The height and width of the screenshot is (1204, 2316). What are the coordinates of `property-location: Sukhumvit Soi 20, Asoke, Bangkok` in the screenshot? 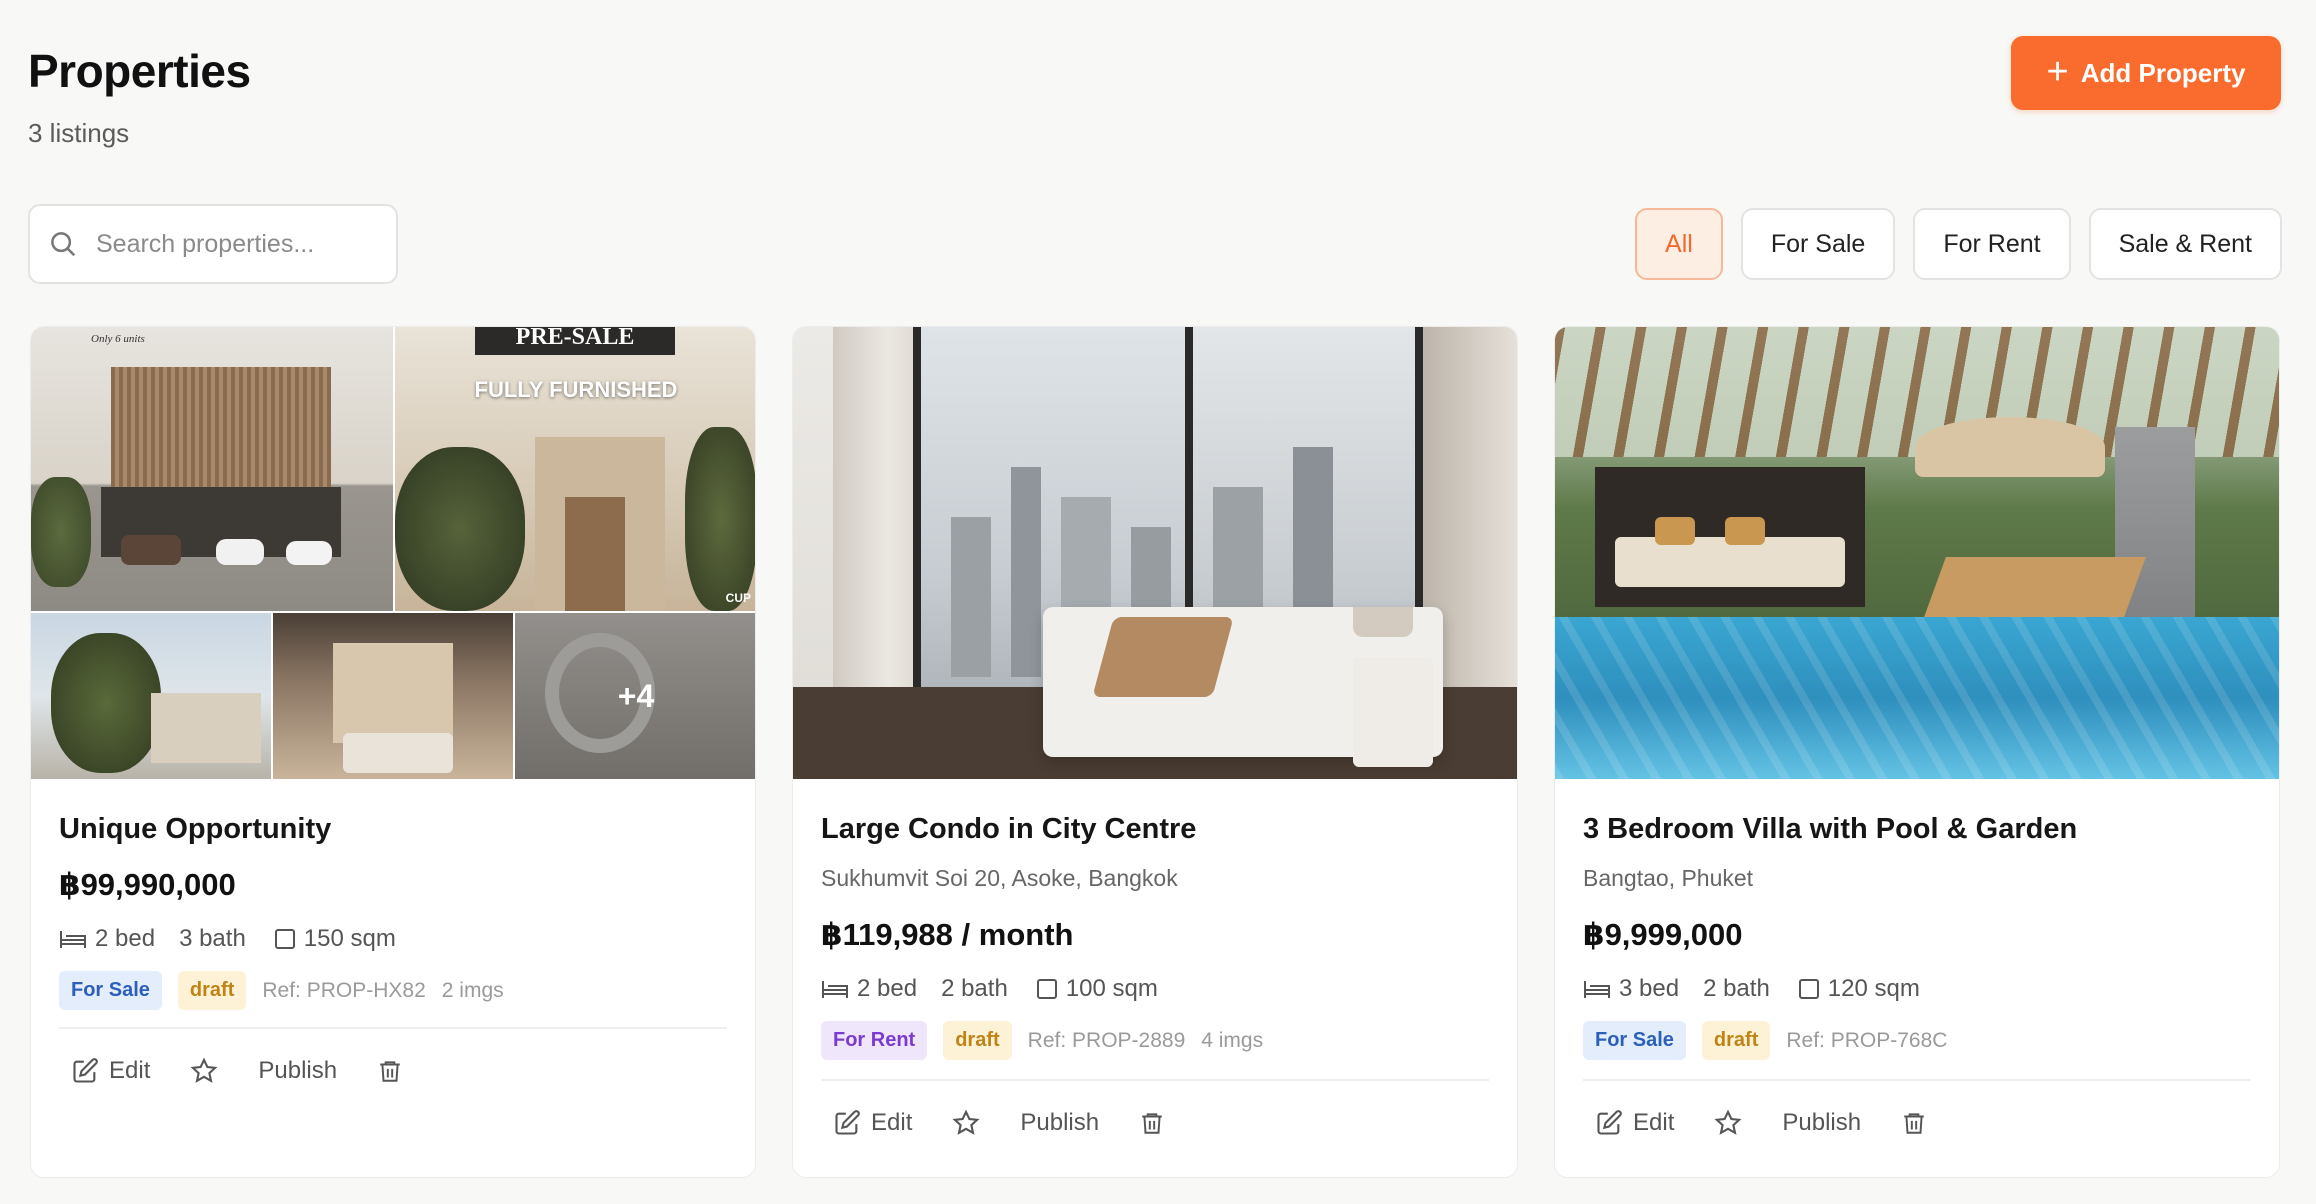 It's located at (999, 878).